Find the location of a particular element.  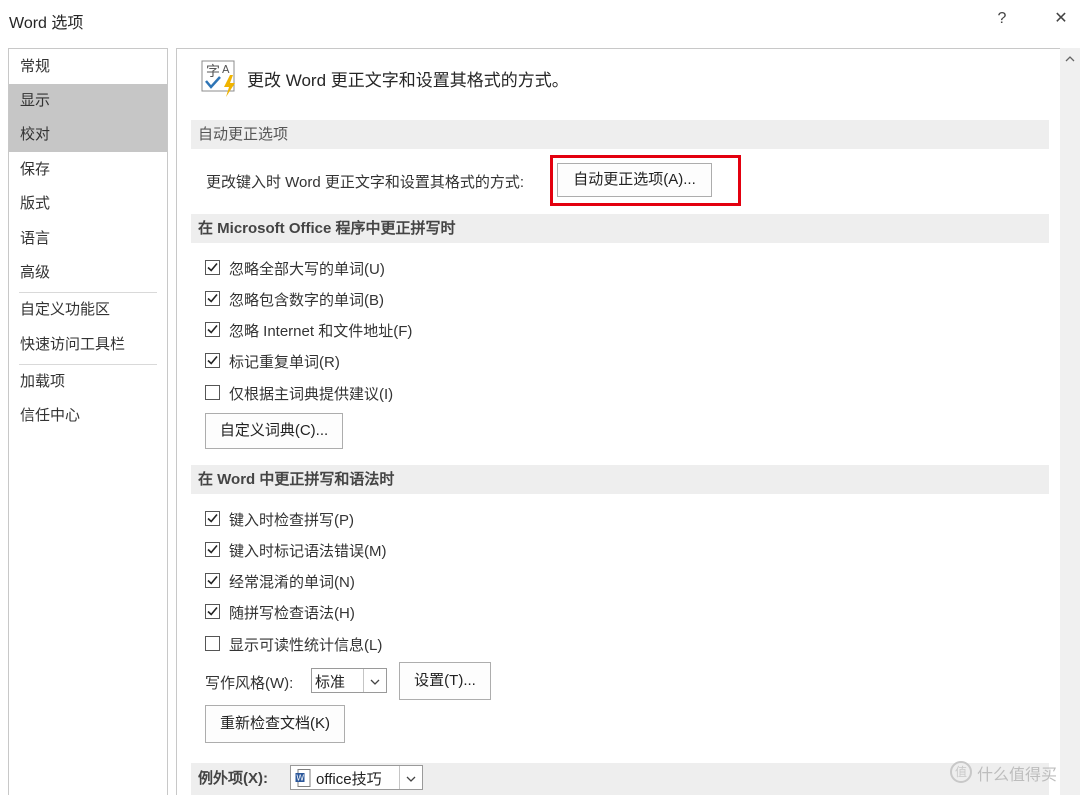

section-header-autocorrect: 自动更正选项 is located at coordinates (620, 134).